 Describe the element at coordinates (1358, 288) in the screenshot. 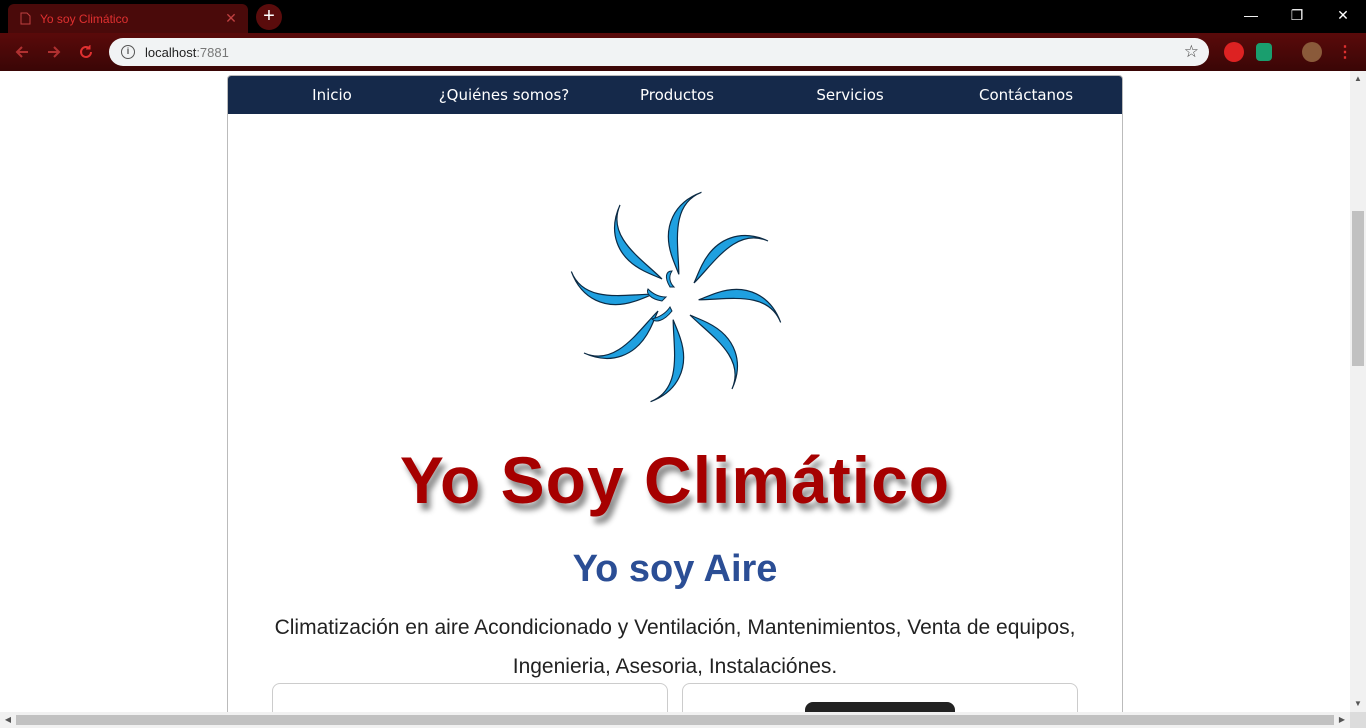

I see `vertical-scroll-thumb` at that location.